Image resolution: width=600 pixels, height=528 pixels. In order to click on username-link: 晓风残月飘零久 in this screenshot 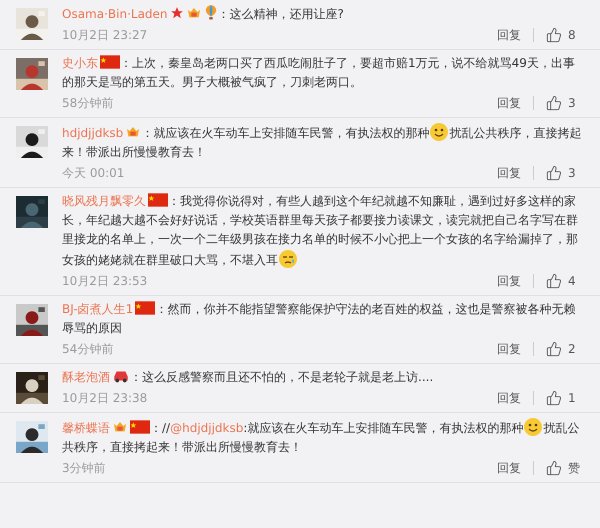, I will do `click(104, 201)`.